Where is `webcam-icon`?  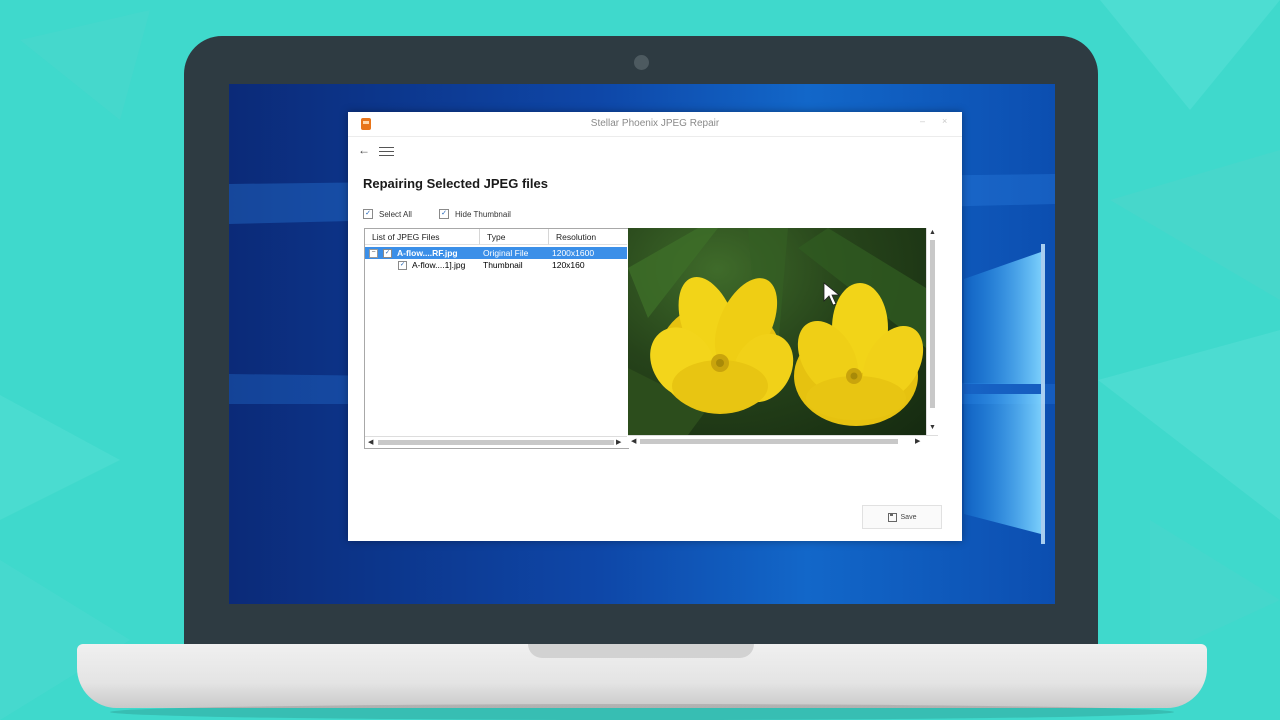 webcam-icon is located at coordinates (641, 62).